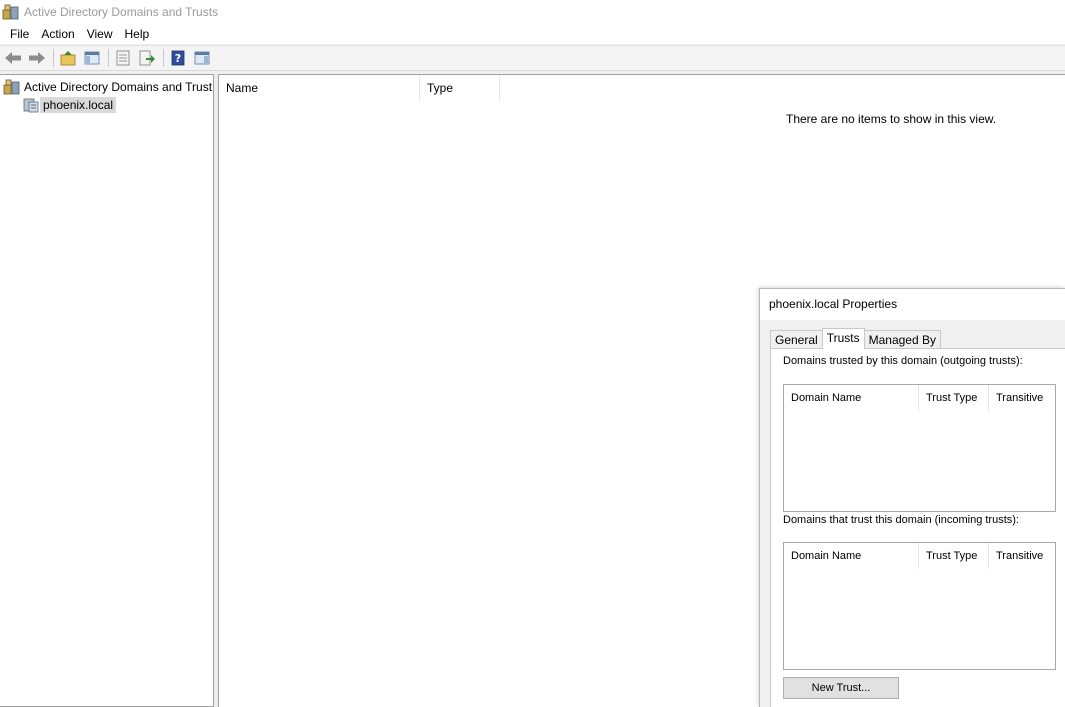 The width and height of the screenshot is (1065, 707). I want to click on empty-list-message: There are no items to show in this view., so click(891, 119).